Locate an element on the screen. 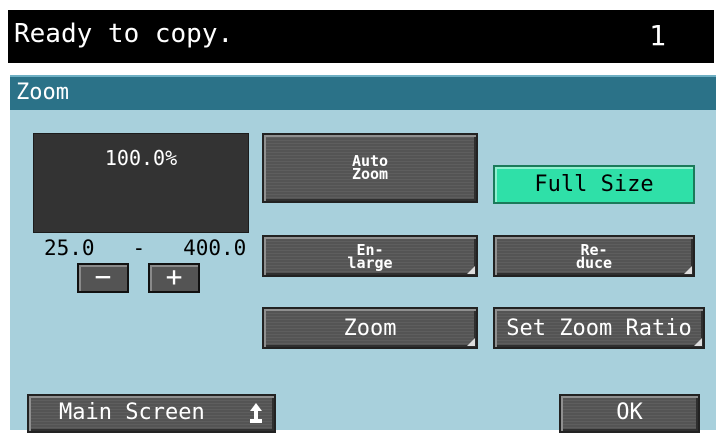  enlarge-button: En- large is located at coordinates (370, 256).